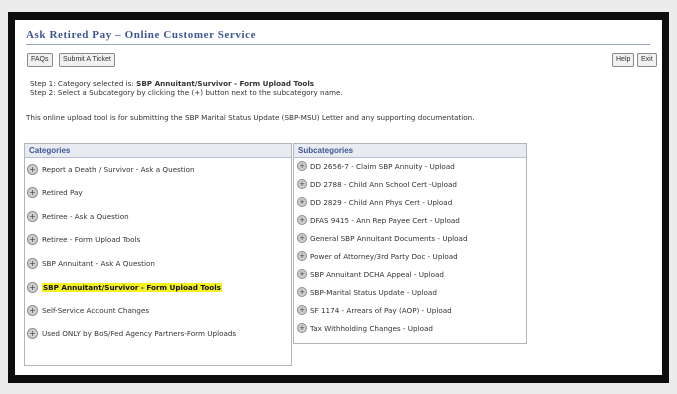  I want to click on subcategory-label: Power of Attorney/3rd Party Doc - Upload, so click(384, 256).